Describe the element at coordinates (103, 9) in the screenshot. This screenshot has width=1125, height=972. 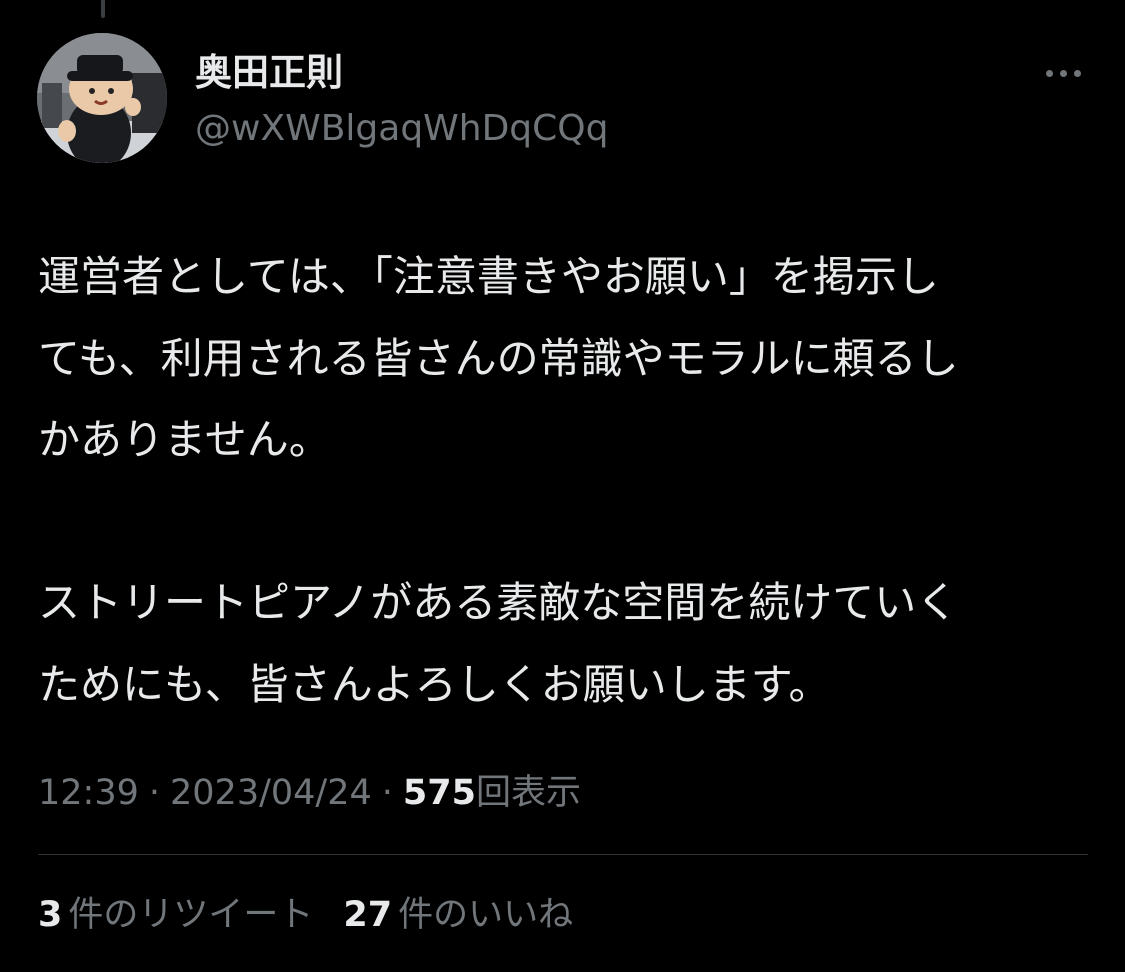
I see `thread-connector-line` at that location.